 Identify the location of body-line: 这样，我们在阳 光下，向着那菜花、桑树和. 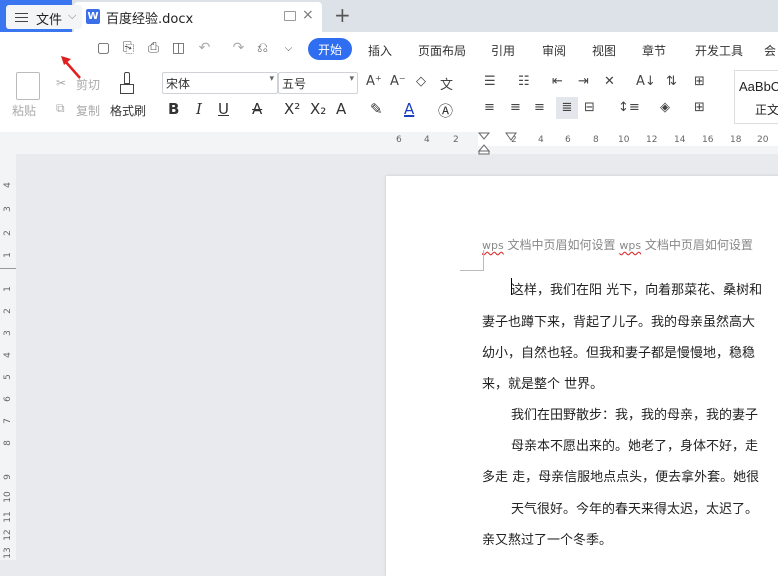
(637, 290).